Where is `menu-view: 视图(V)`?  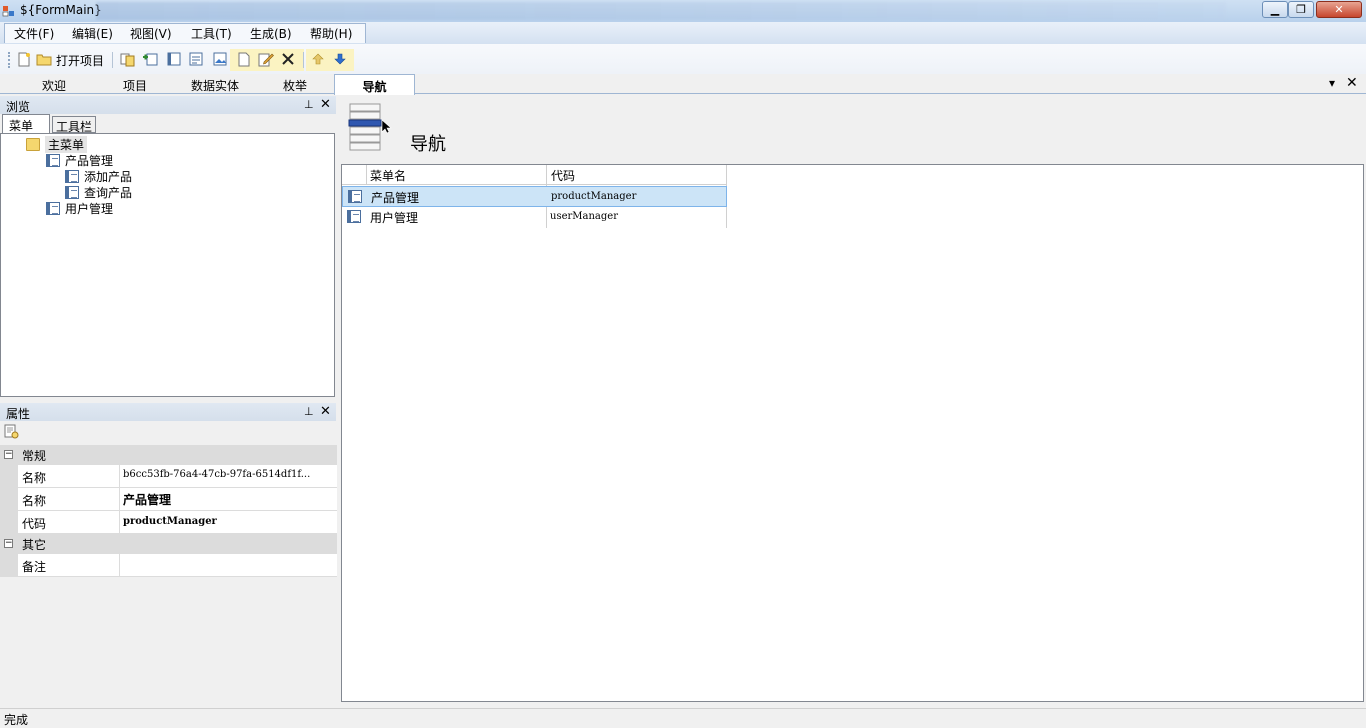 menu-view: 视图(V) is located at coordinates (151, 33).